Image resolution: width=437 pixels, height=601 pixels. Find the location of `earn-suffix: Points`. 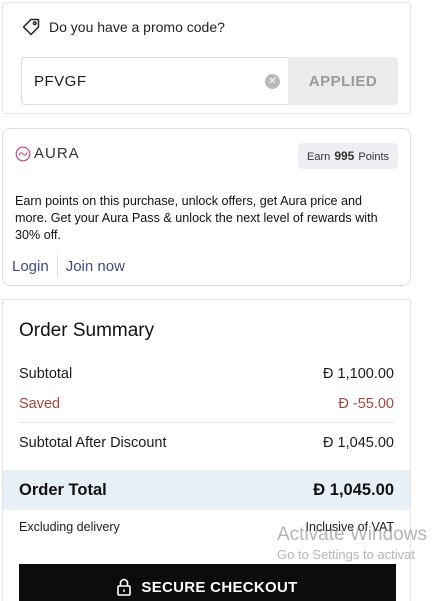

earn-suffix: Points is located at coordinates (373, 157).